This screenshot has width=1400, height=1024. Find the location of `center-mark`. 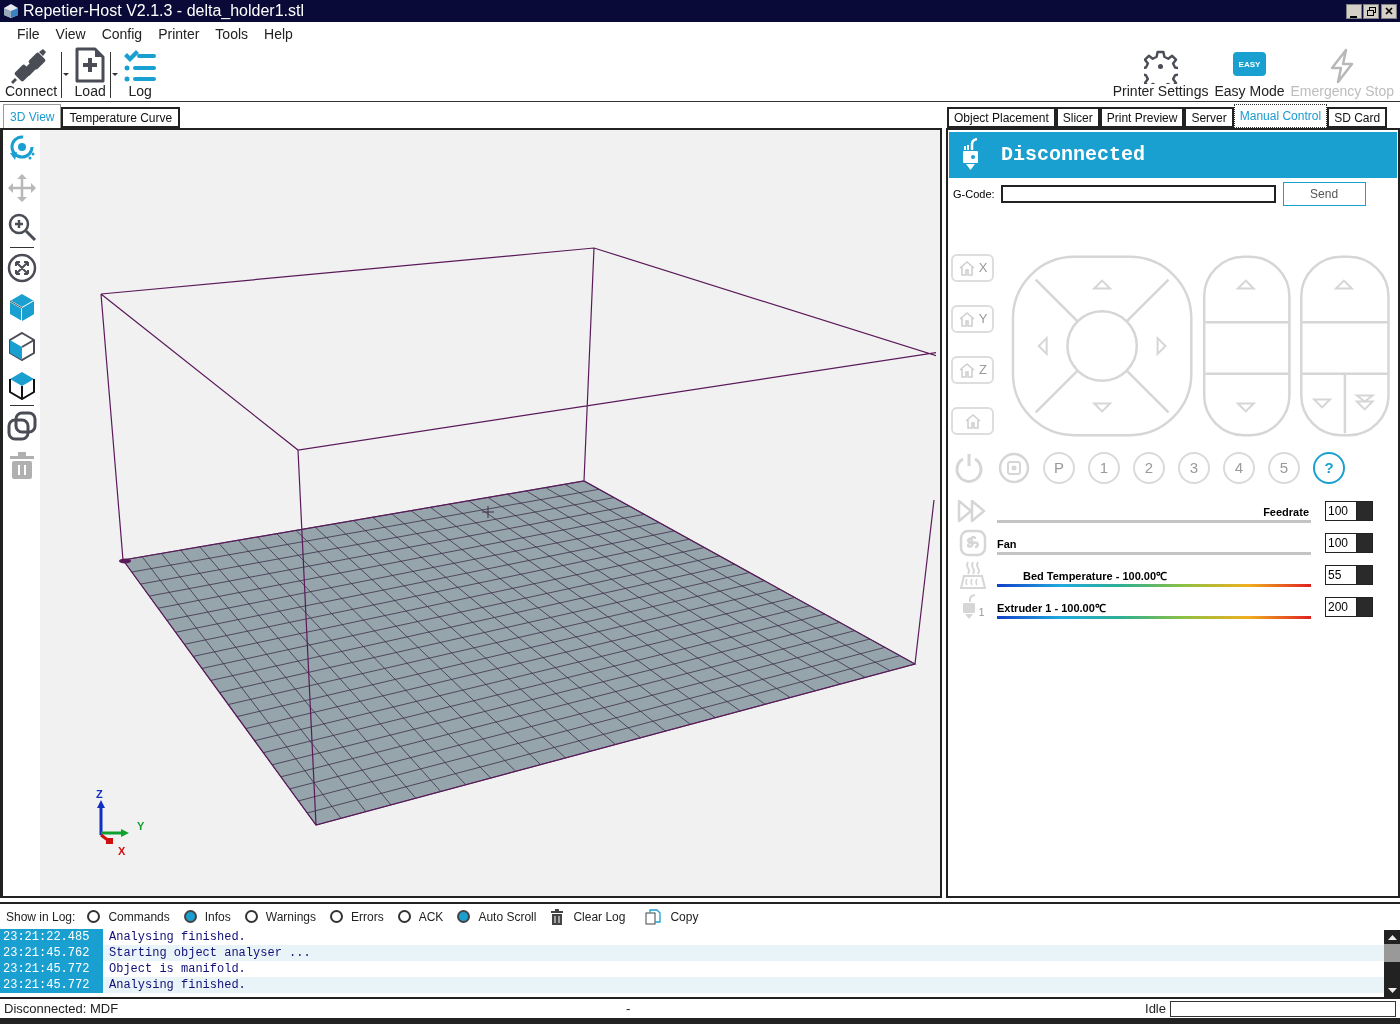

center-mark is located at coordinates (488, 512).